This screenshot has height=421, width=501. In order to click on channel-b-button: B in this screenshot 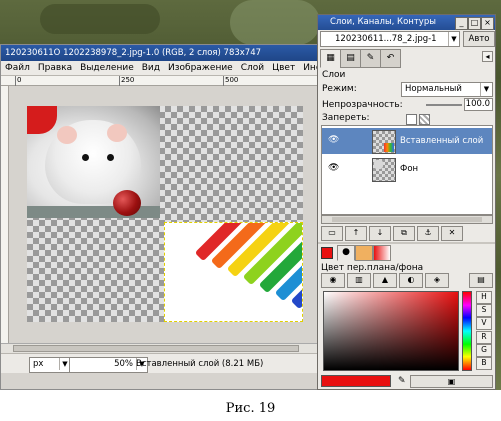, I will do `click(484, 363)`.